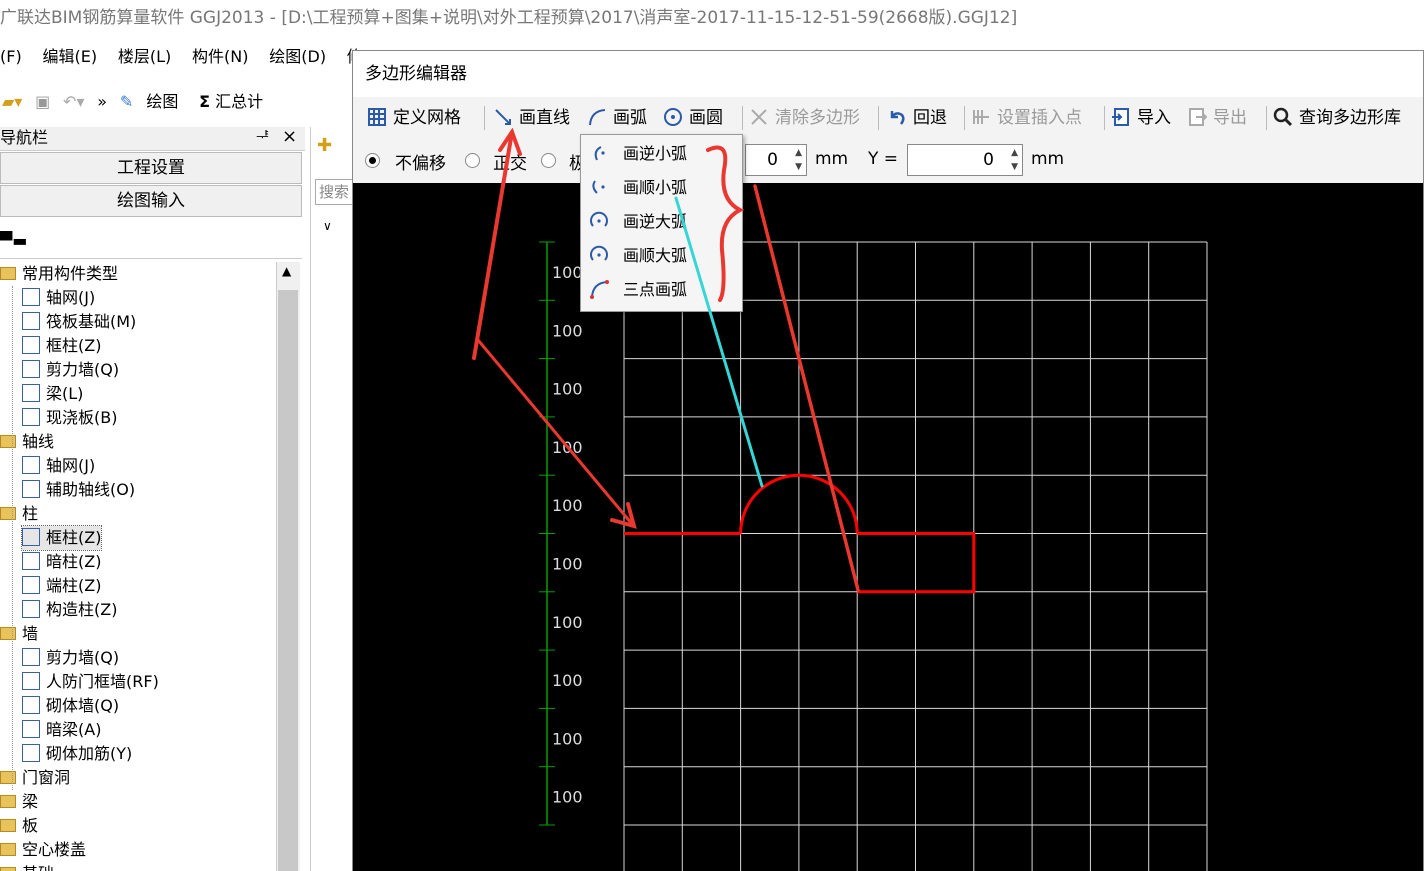 This screenshot has width=1424, height=871. What do you see at coordinates (69, 57) in the screenshot?
I see `menu-edit: 编辑(E)` at bounding box center [69, 57].